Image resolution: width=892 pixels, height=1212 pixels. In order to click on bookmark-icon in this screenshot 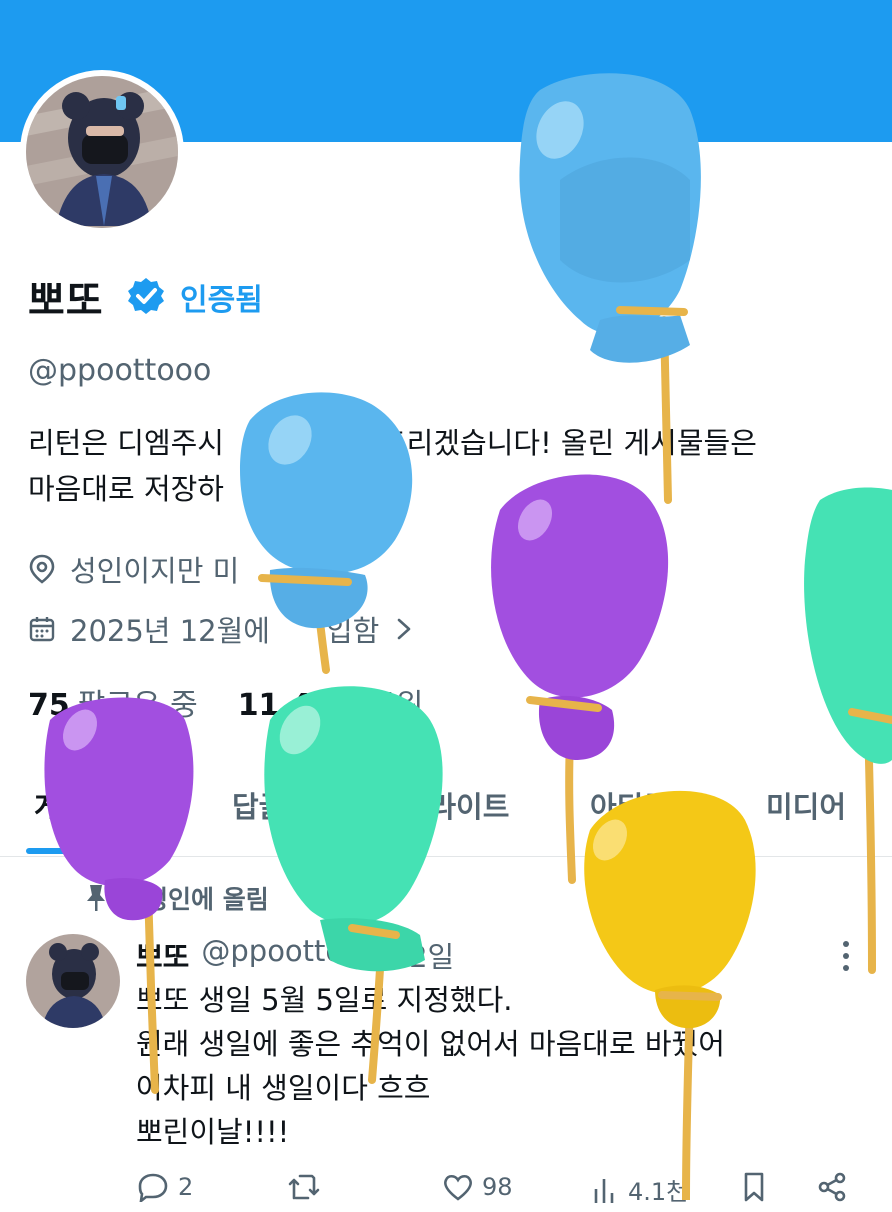, I will do `click(754, 1187)`.